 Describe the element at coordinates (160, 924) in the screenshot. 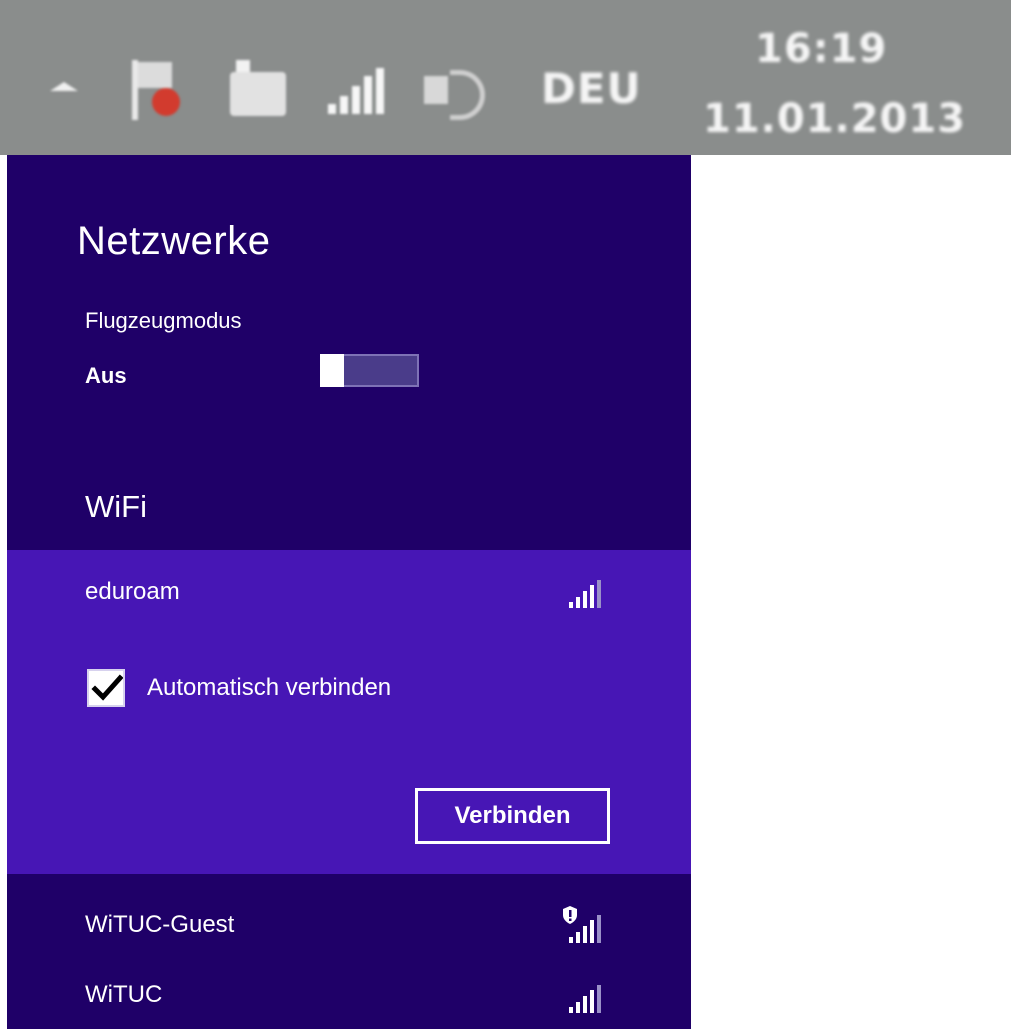

I see `network-name: WiTUC-Guest` at that location.